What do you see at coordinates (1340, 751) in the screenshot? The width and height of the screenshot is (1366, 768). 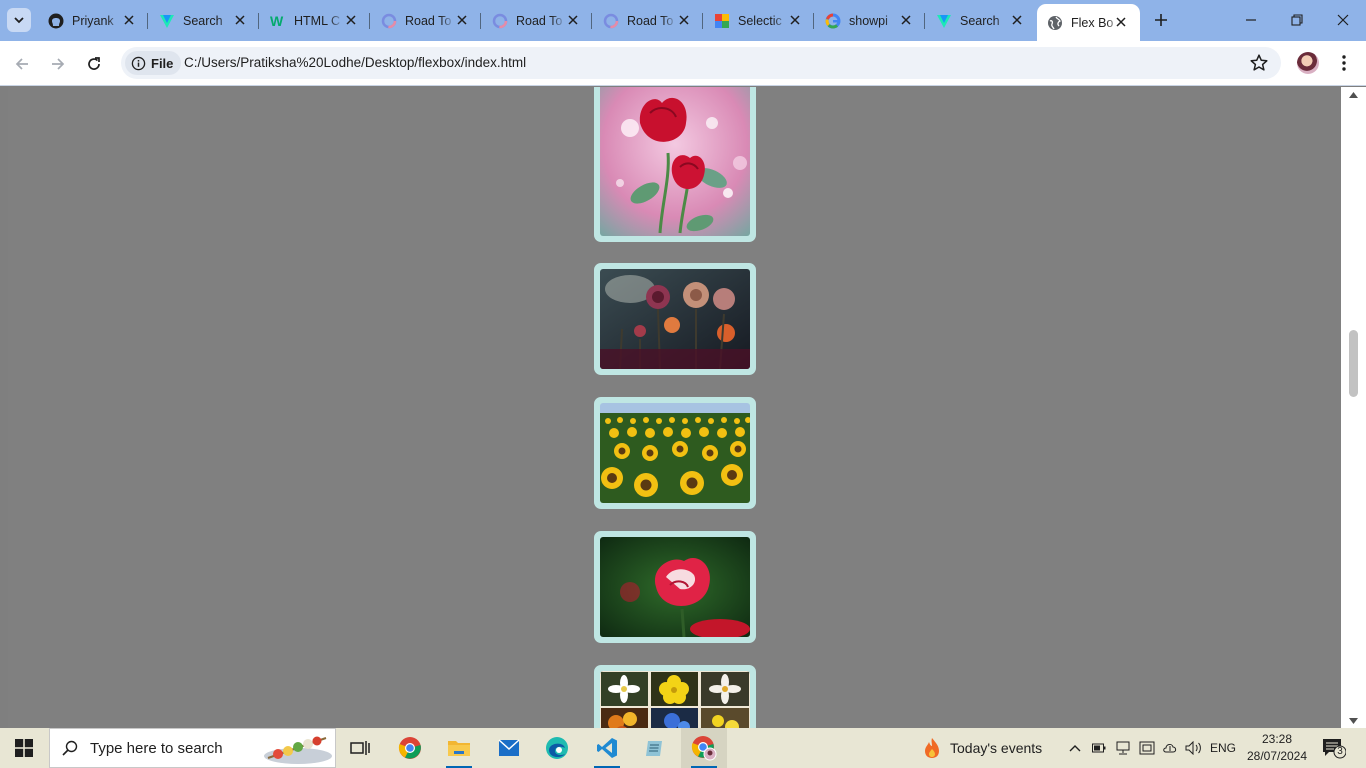 I see `notification-count: 3` at bounding box center [1340, 751].